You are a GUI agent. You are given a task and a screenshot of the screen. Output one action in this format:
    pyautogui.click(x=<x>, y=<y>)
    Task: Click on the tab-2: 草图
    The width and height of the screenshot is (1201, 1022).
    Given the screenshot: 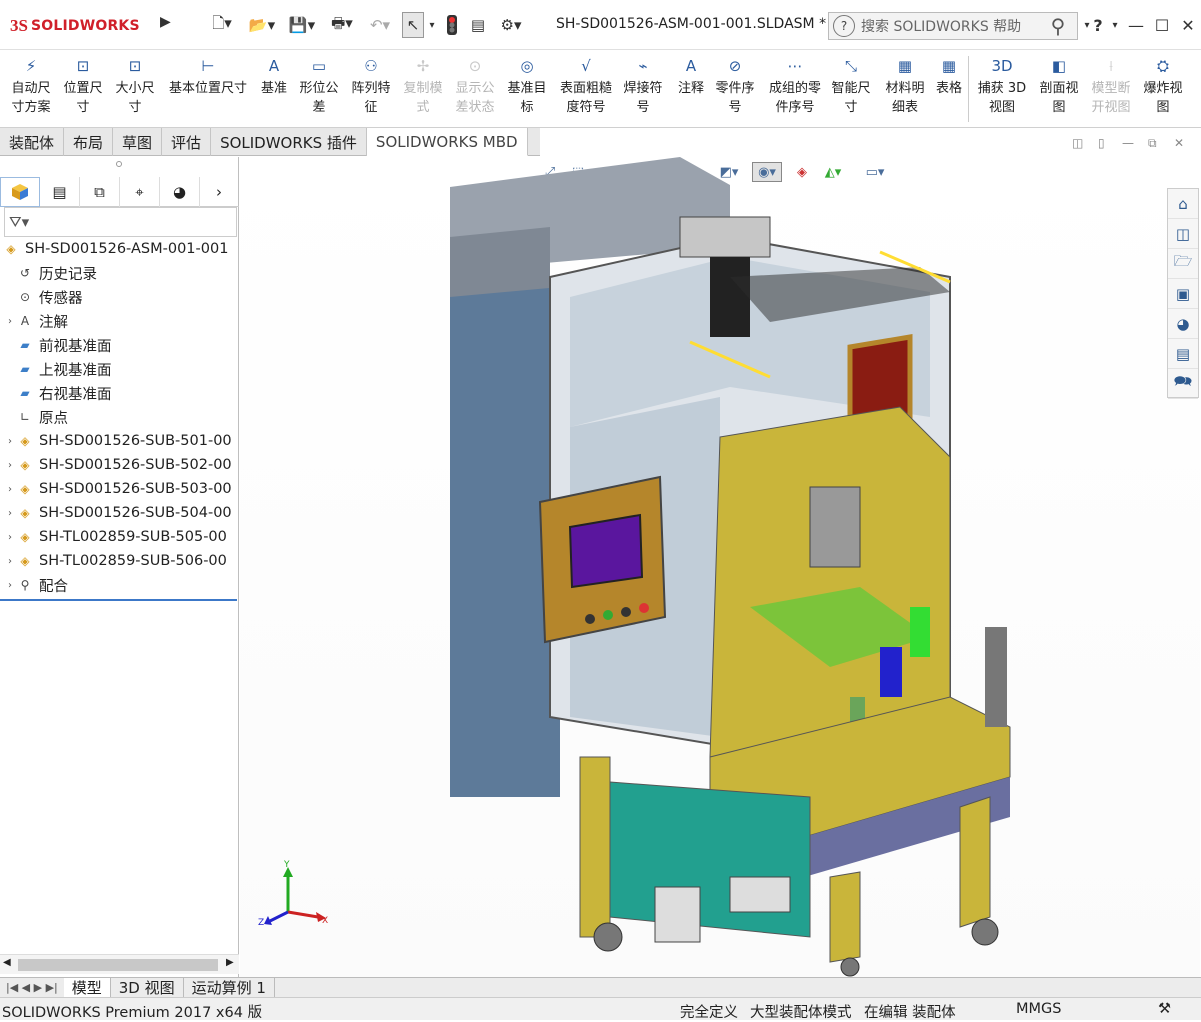 What is the action you would take?
    pyautogui.click(x=138, y=142)
    